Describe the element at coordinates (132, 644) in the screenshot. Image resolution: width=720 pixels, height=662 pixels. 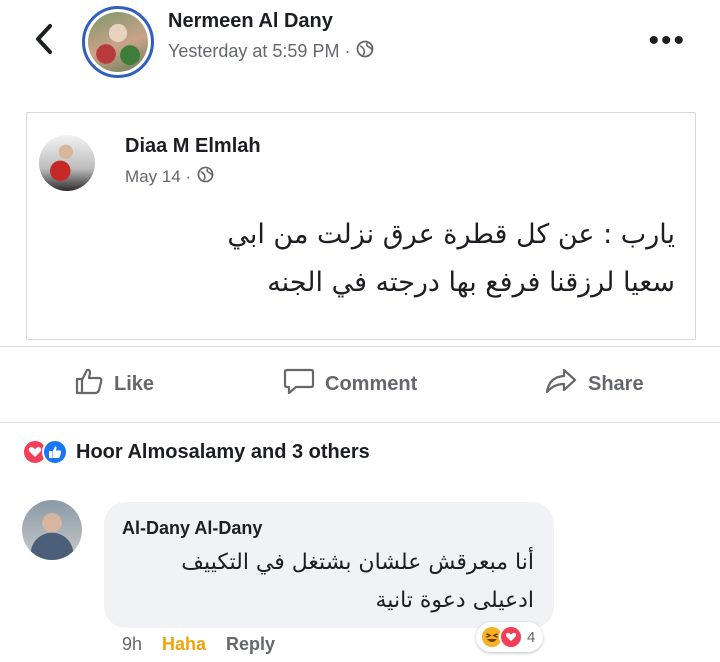
I see `comment-time: 9h` at that location.